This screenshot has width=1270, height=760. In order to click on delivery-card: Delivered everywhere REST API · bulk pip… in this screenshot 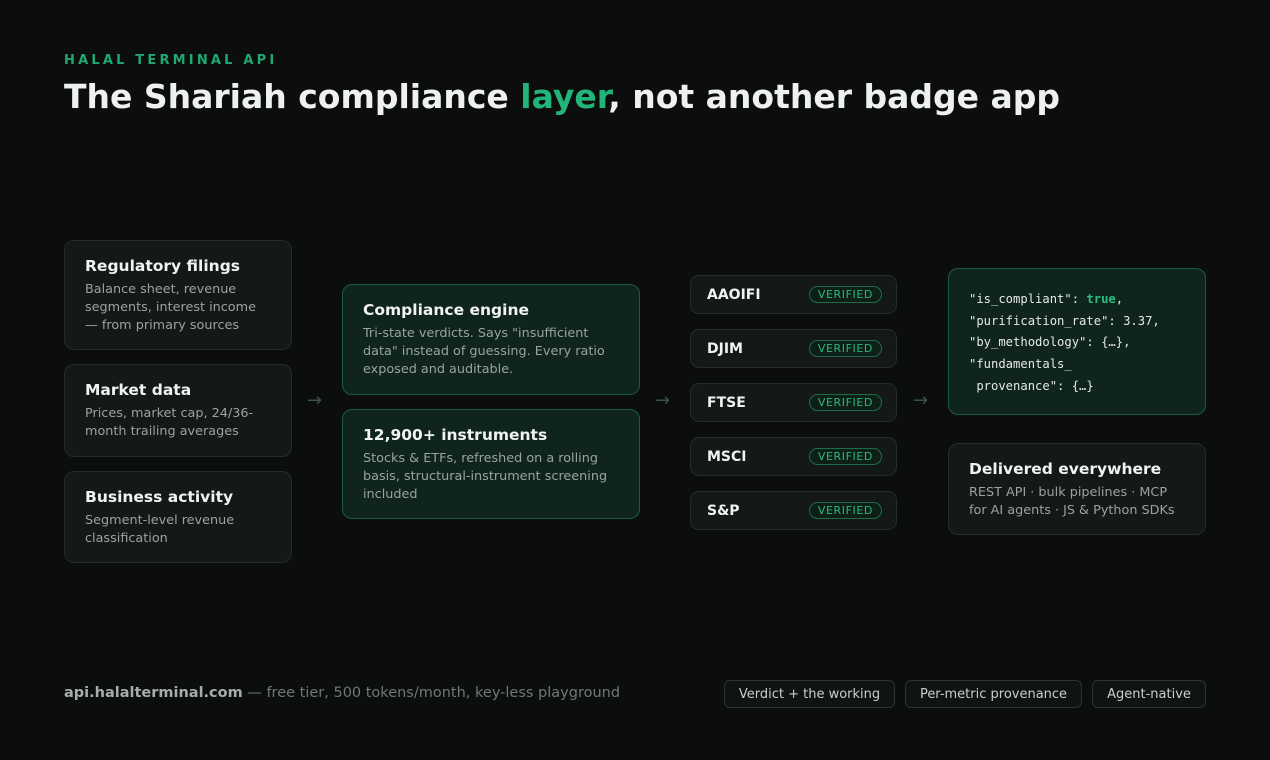, I will do `click(1077, 489)`.